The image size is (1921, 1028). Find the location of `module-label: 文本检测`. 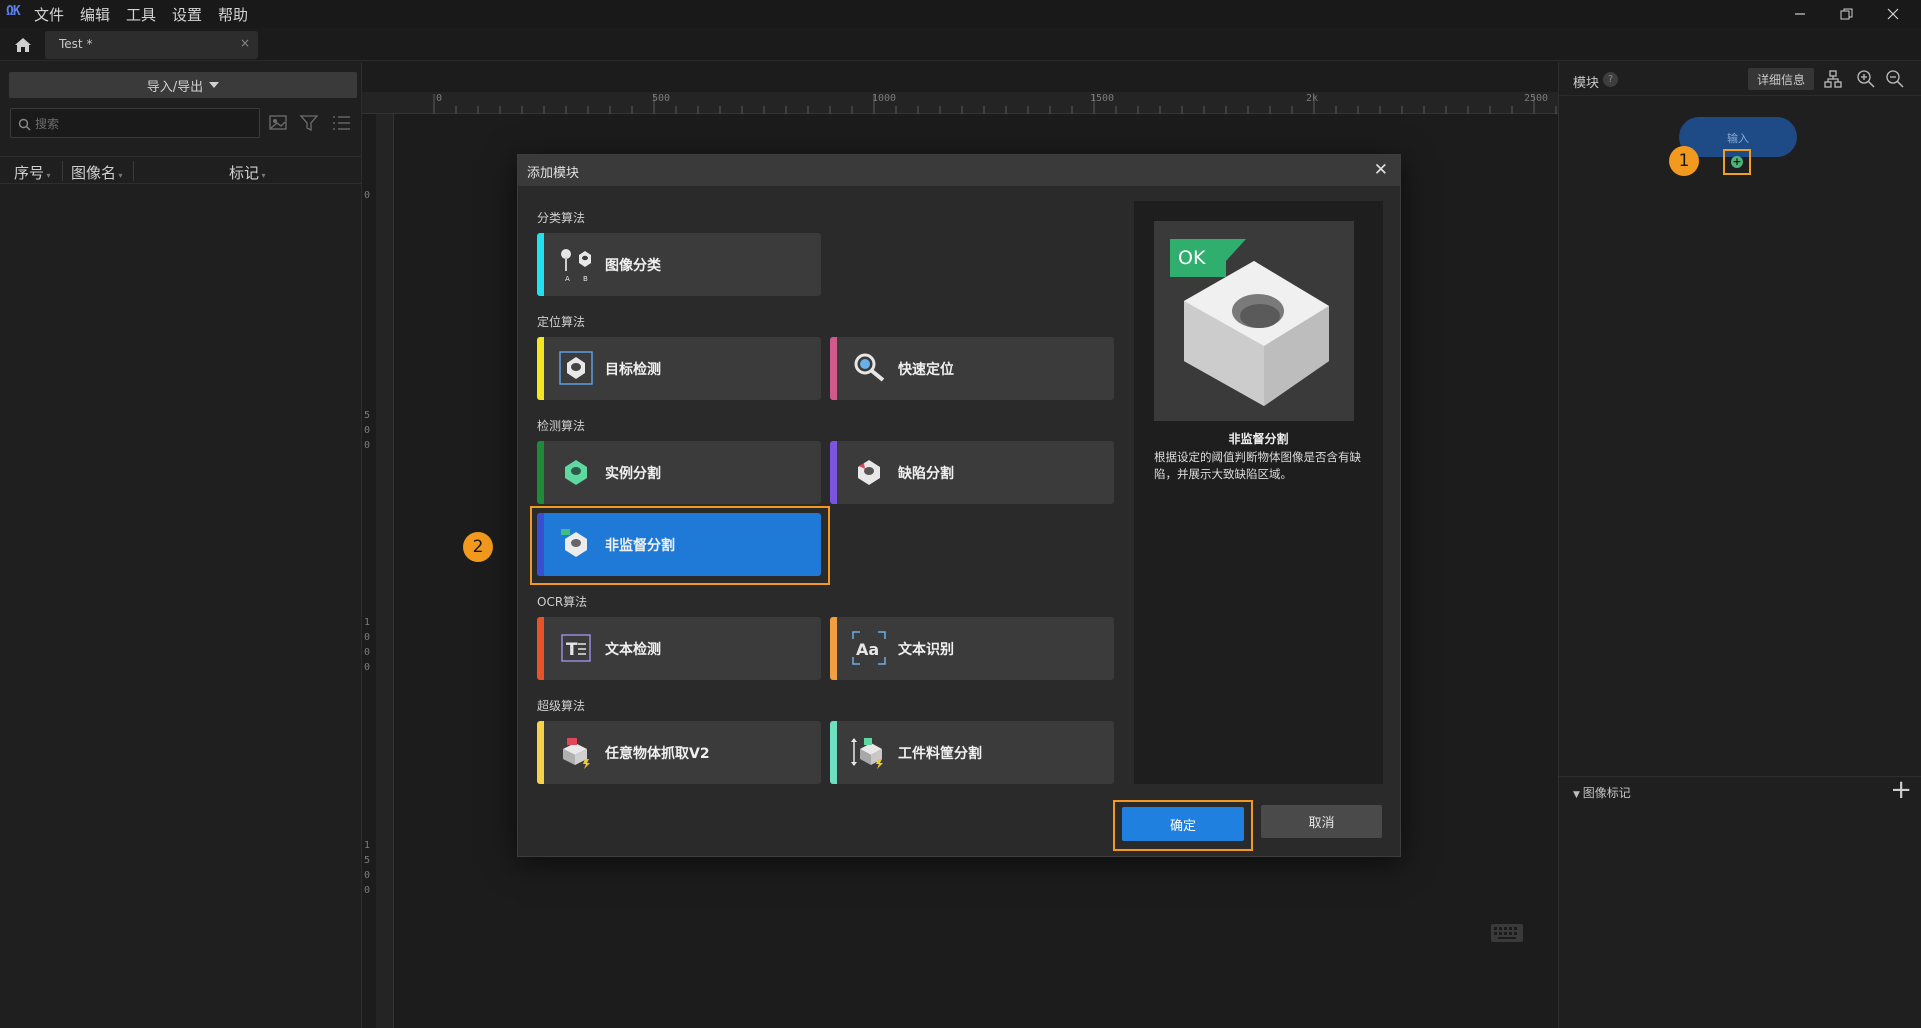

module-label: 文本检测 is located at coordinates (633, 650).